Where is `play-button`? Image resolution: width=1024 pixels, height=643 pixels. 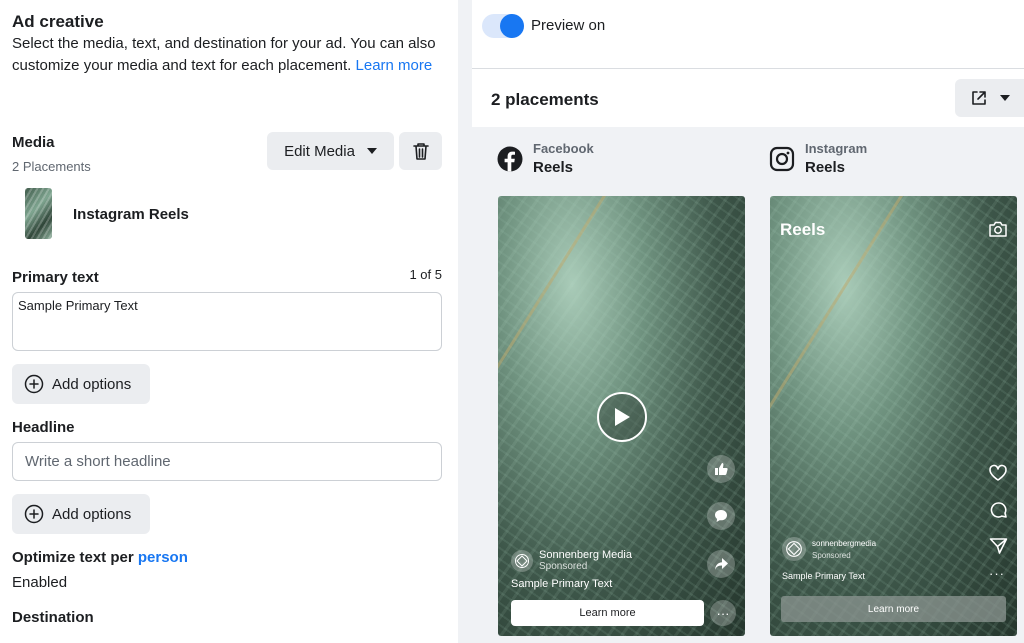 play-button is located at coordinates (622, 417).